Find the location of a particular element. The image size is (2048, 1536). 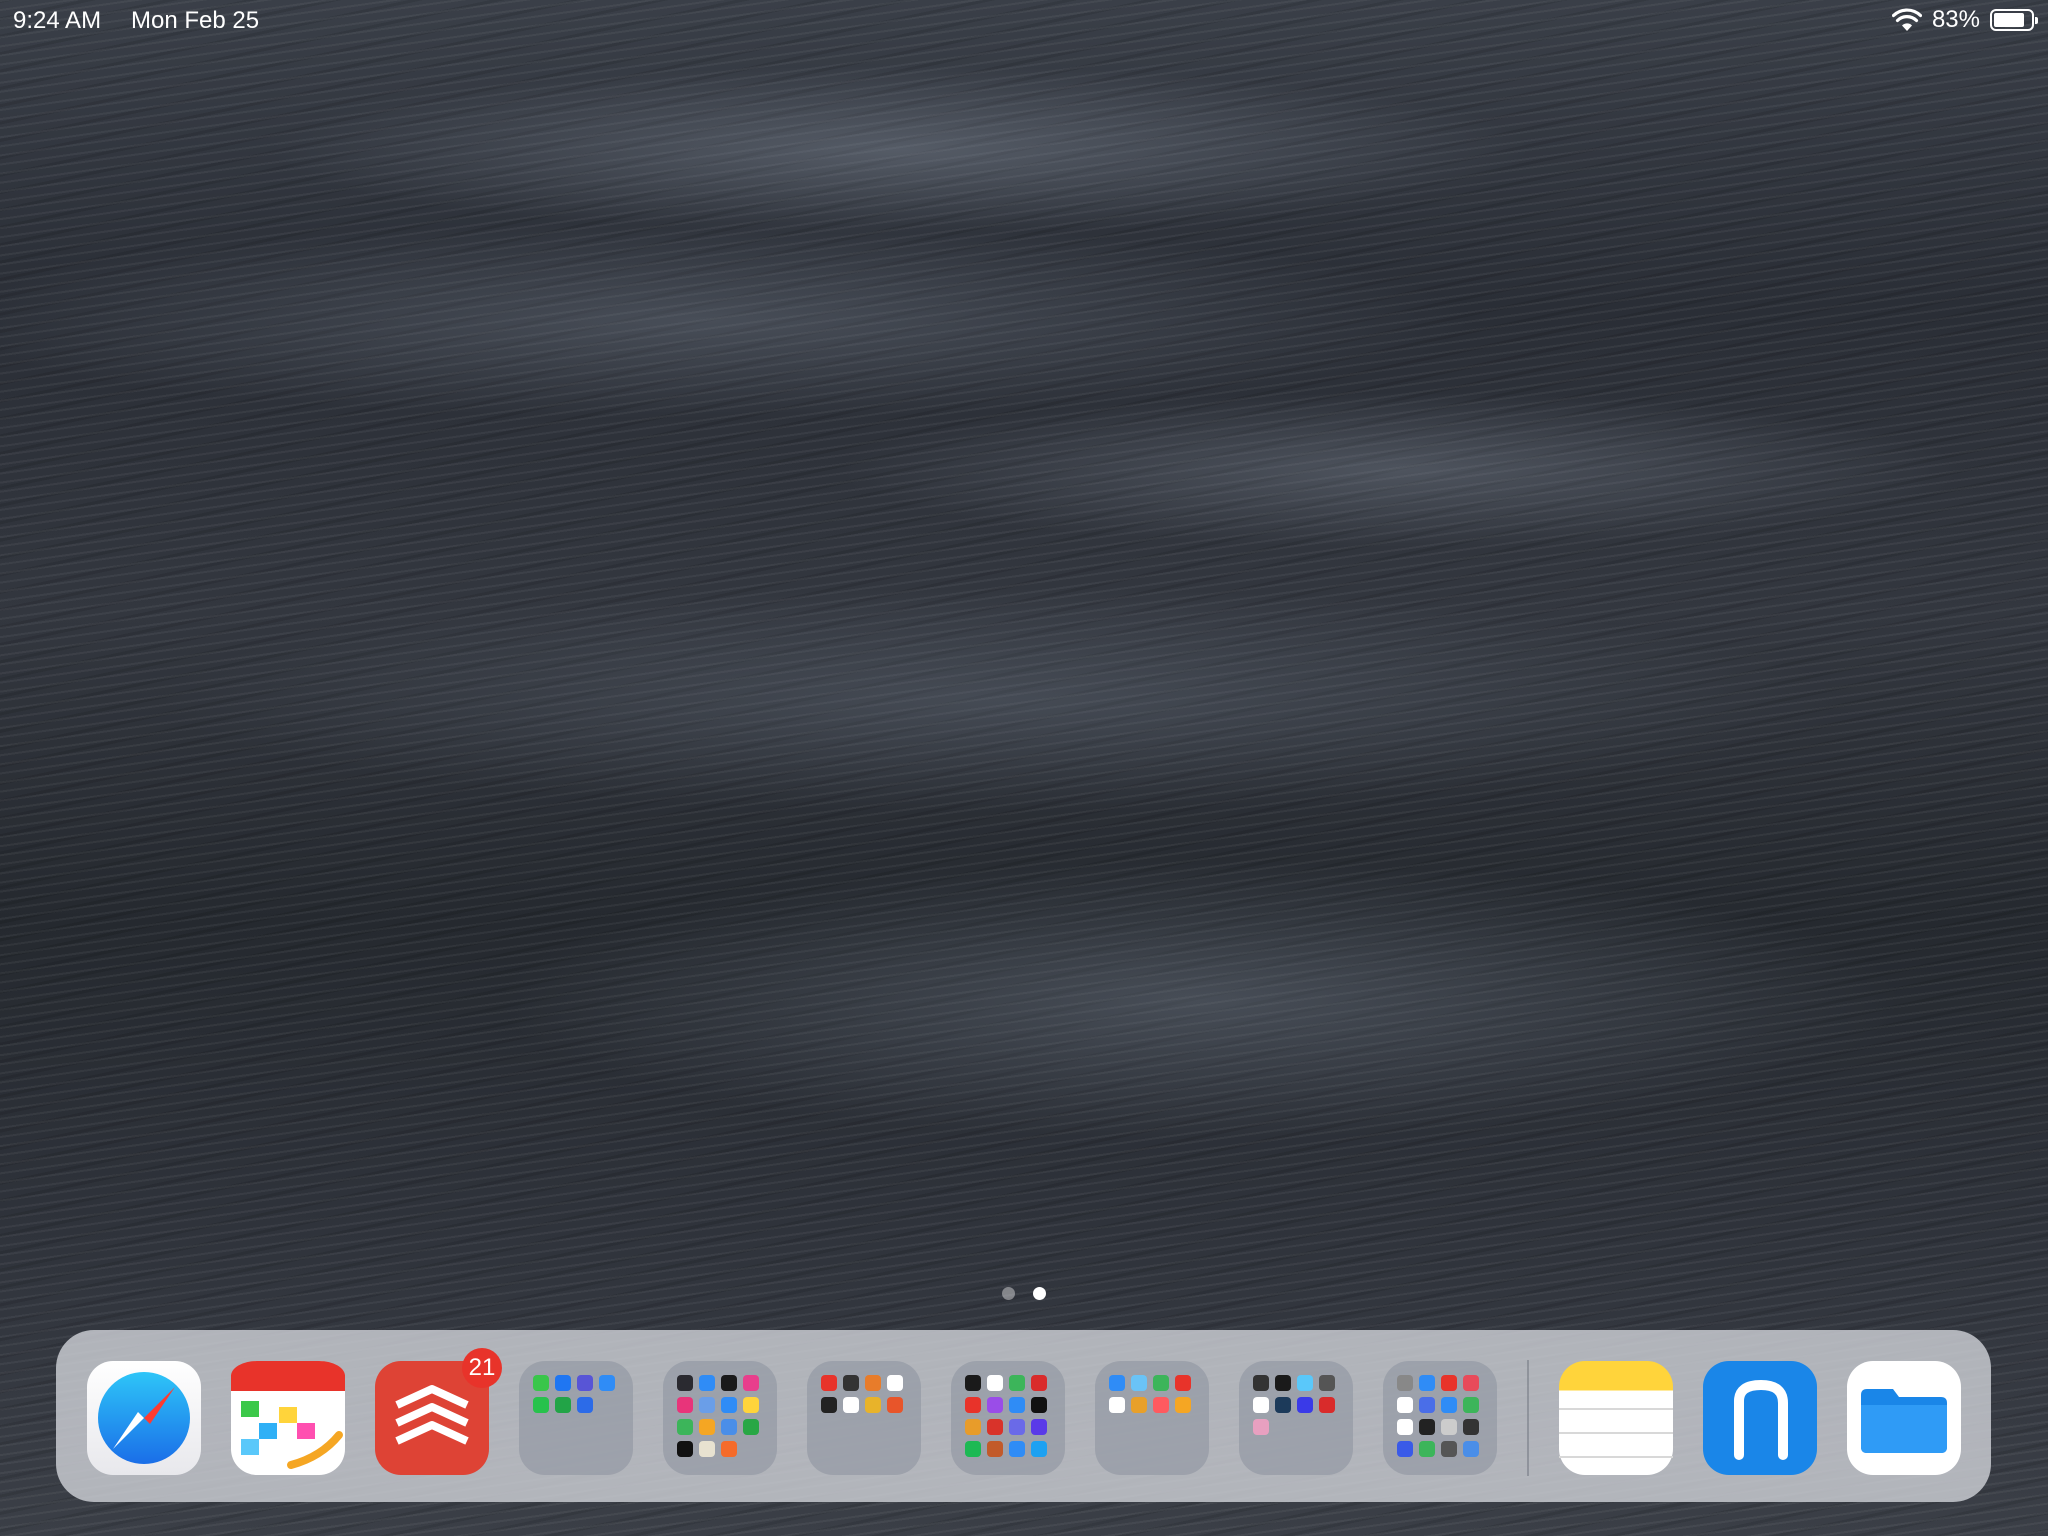

nebo-icon is located at coordinates (1761, 1419).